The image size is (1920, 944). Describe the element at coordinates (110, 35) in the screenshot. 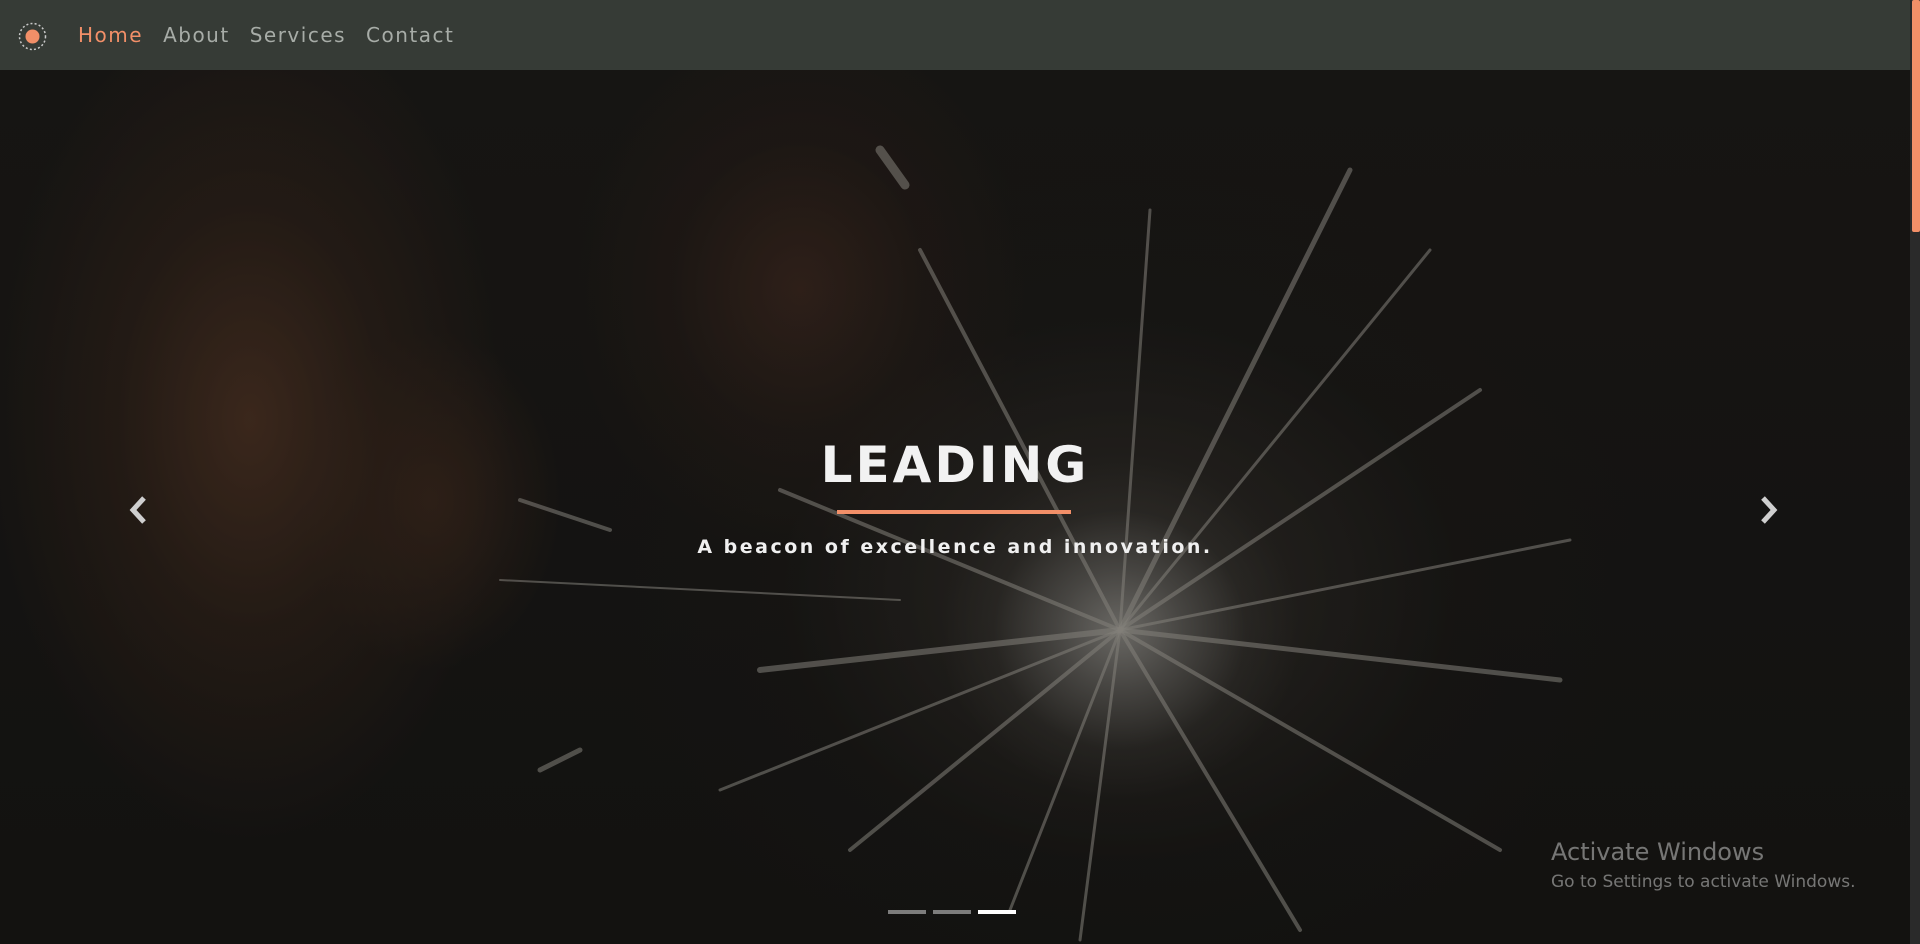

I see `nav-link-home: Home` at that location.